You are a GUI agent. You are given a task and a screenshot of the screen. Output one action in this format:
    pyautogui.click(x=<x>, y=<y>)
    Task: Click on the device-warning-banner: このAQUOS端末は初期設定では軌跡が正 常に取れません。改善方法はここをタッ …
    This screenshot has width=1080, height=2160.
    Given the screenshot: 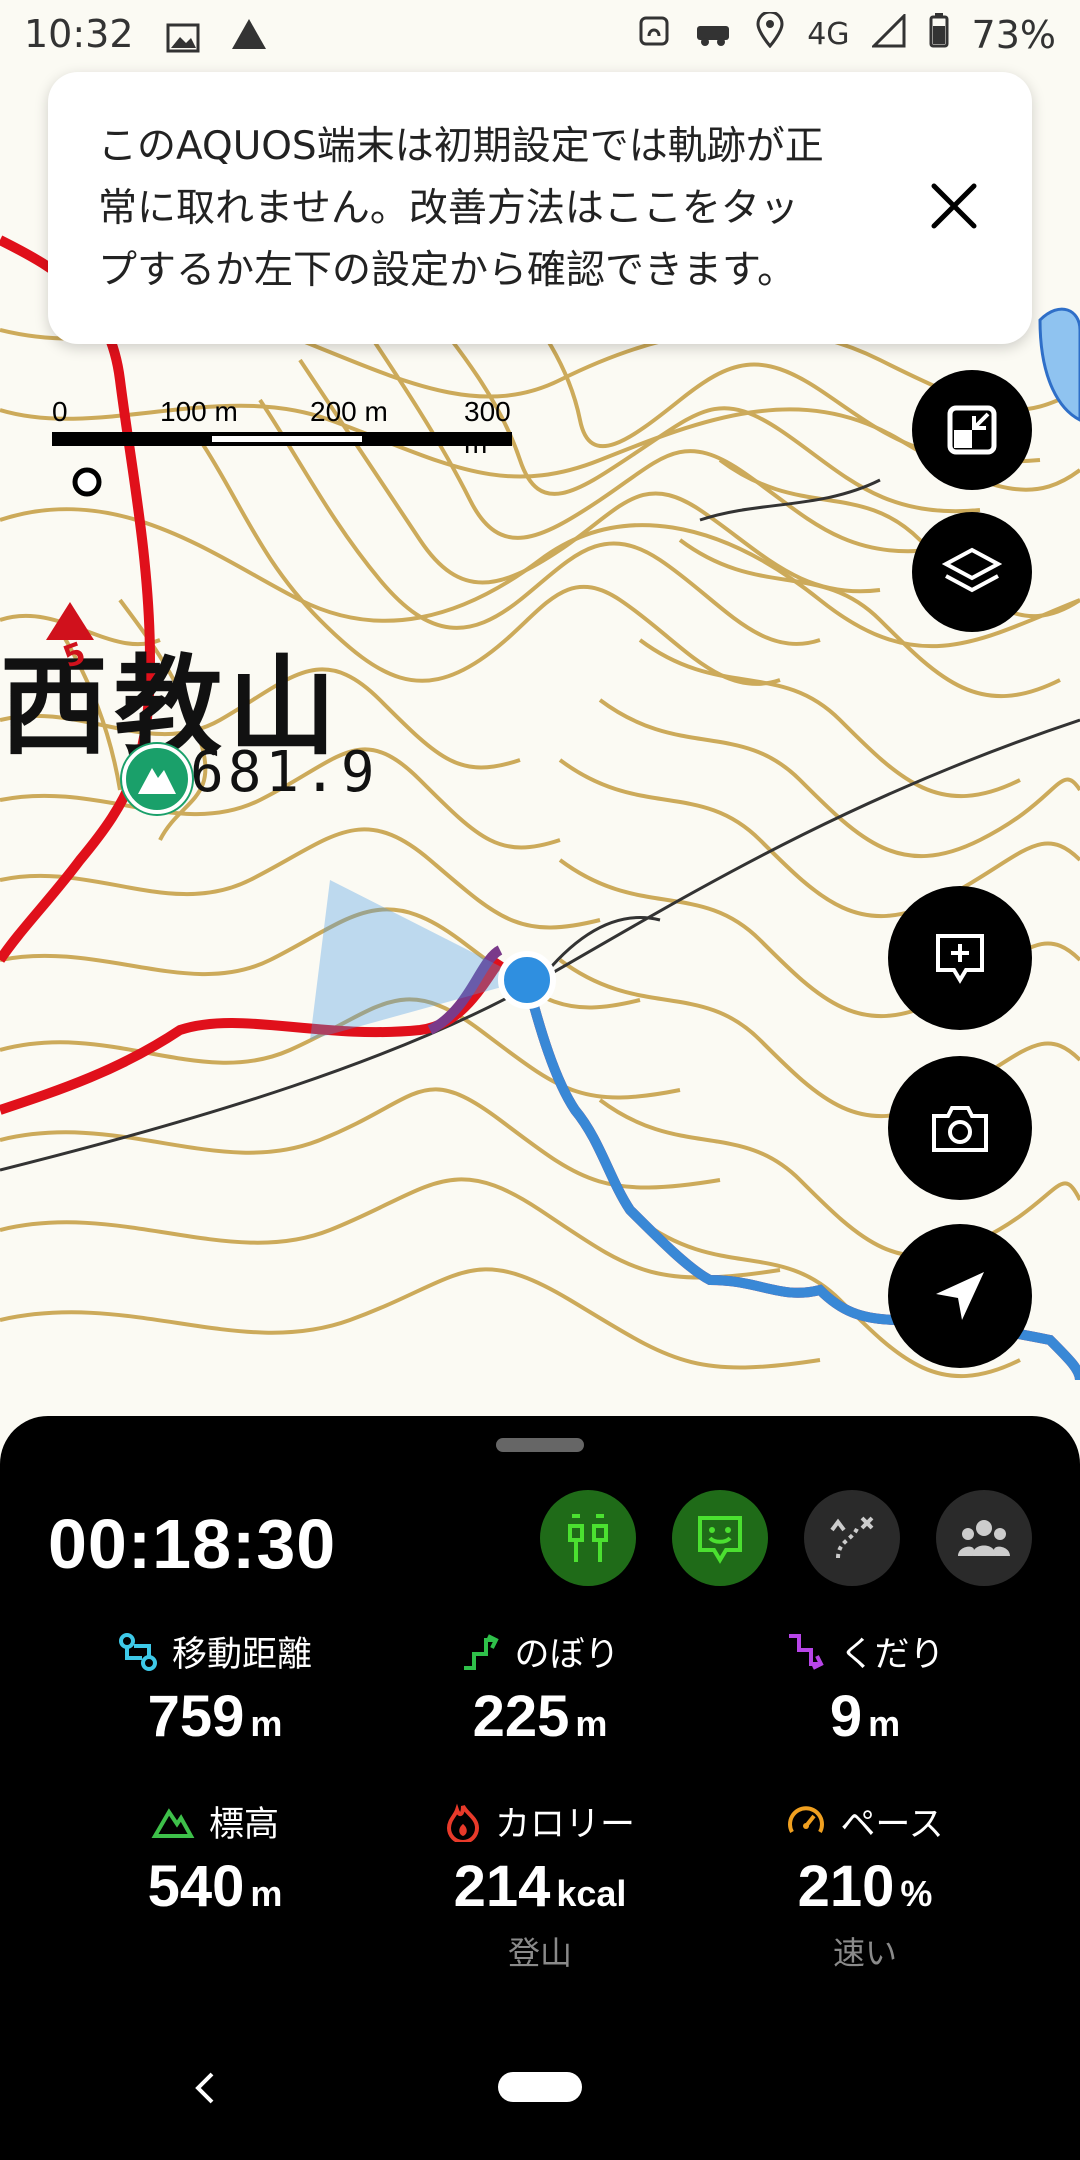 What is the action you would take?
    pyautogui.click(x=540, y=208)
    